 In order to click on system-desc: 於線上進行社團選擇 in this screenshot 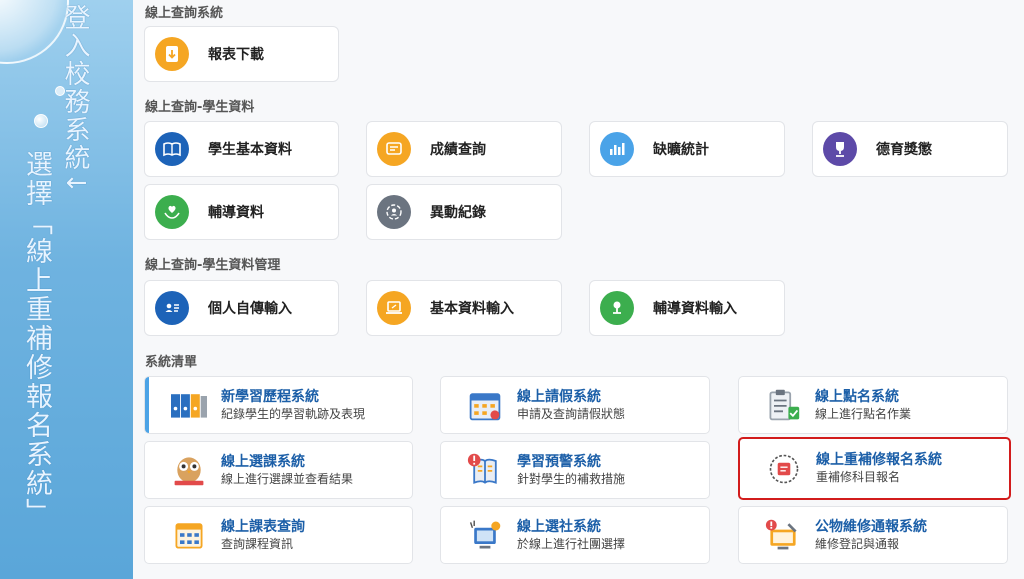, I will do `click(571, 543)`.